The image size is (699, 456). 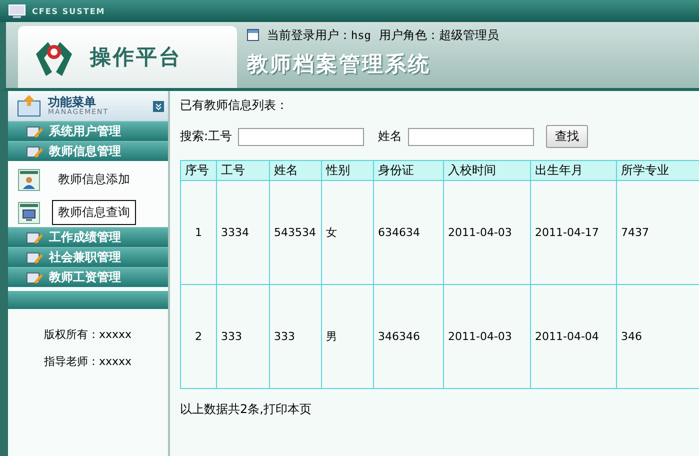 I want to click on menu-icon, so click(x=29, y=106).